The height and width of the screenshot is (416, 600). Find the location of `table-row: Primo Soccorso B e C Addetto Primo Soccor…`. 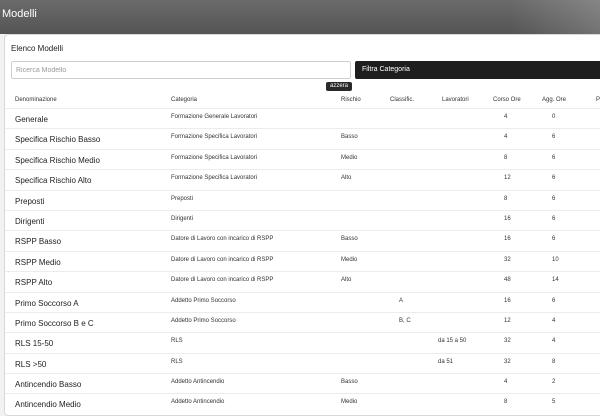

table-row: Primo Soccorso B e C Addetto Primo Soccor… is located at coordinates (302, 321).